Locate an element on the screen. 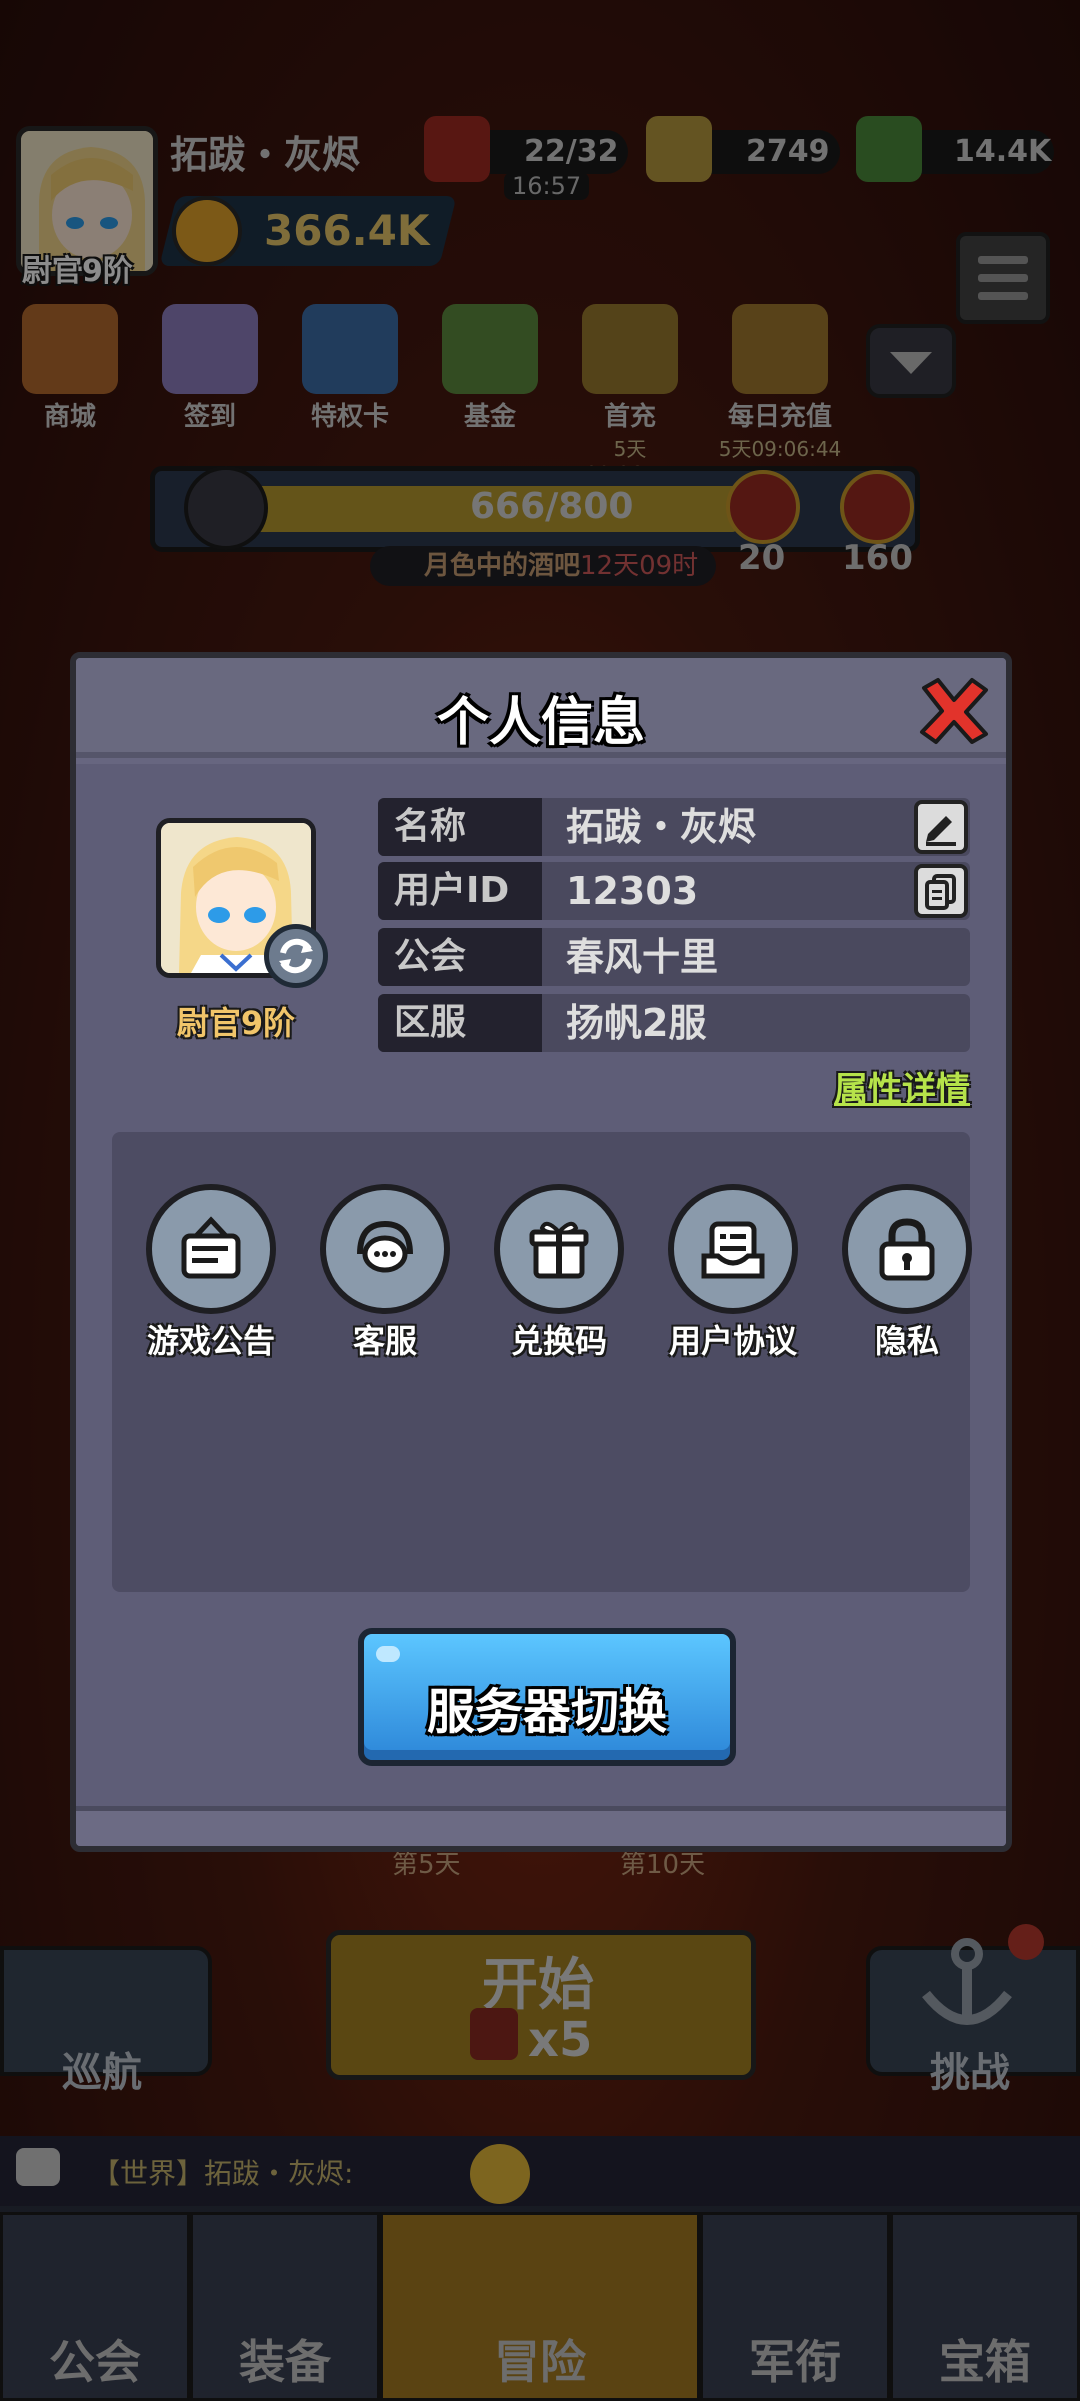  redeem-code-label: 兑换码 is located at coordinates (558, 1341).